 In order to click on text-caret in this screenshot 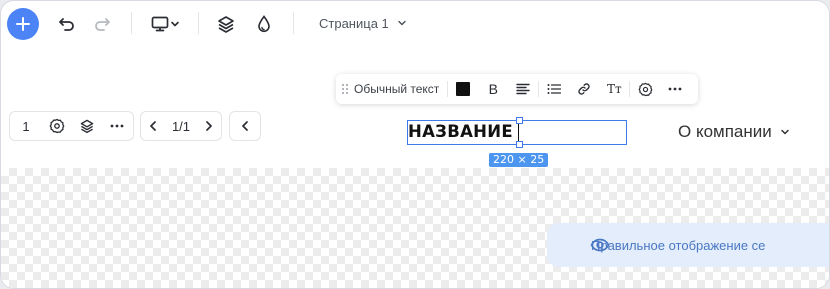, I will do `click(518, 133)`.